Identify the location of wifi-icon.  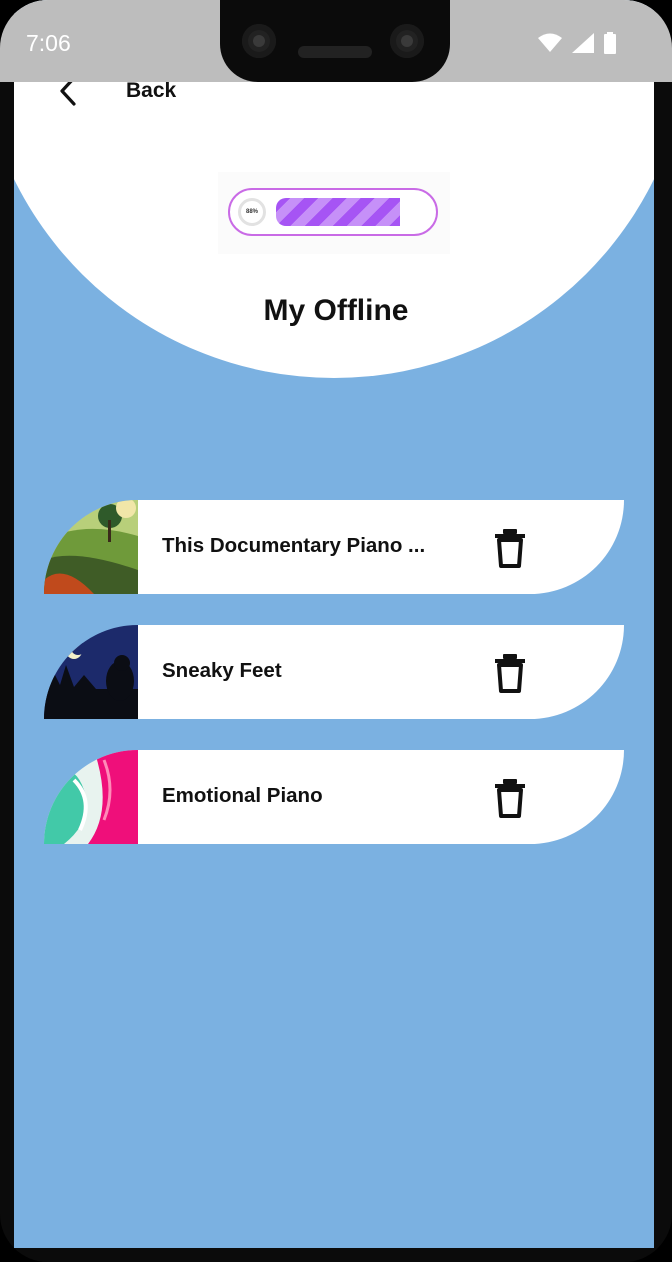
(550, 42).